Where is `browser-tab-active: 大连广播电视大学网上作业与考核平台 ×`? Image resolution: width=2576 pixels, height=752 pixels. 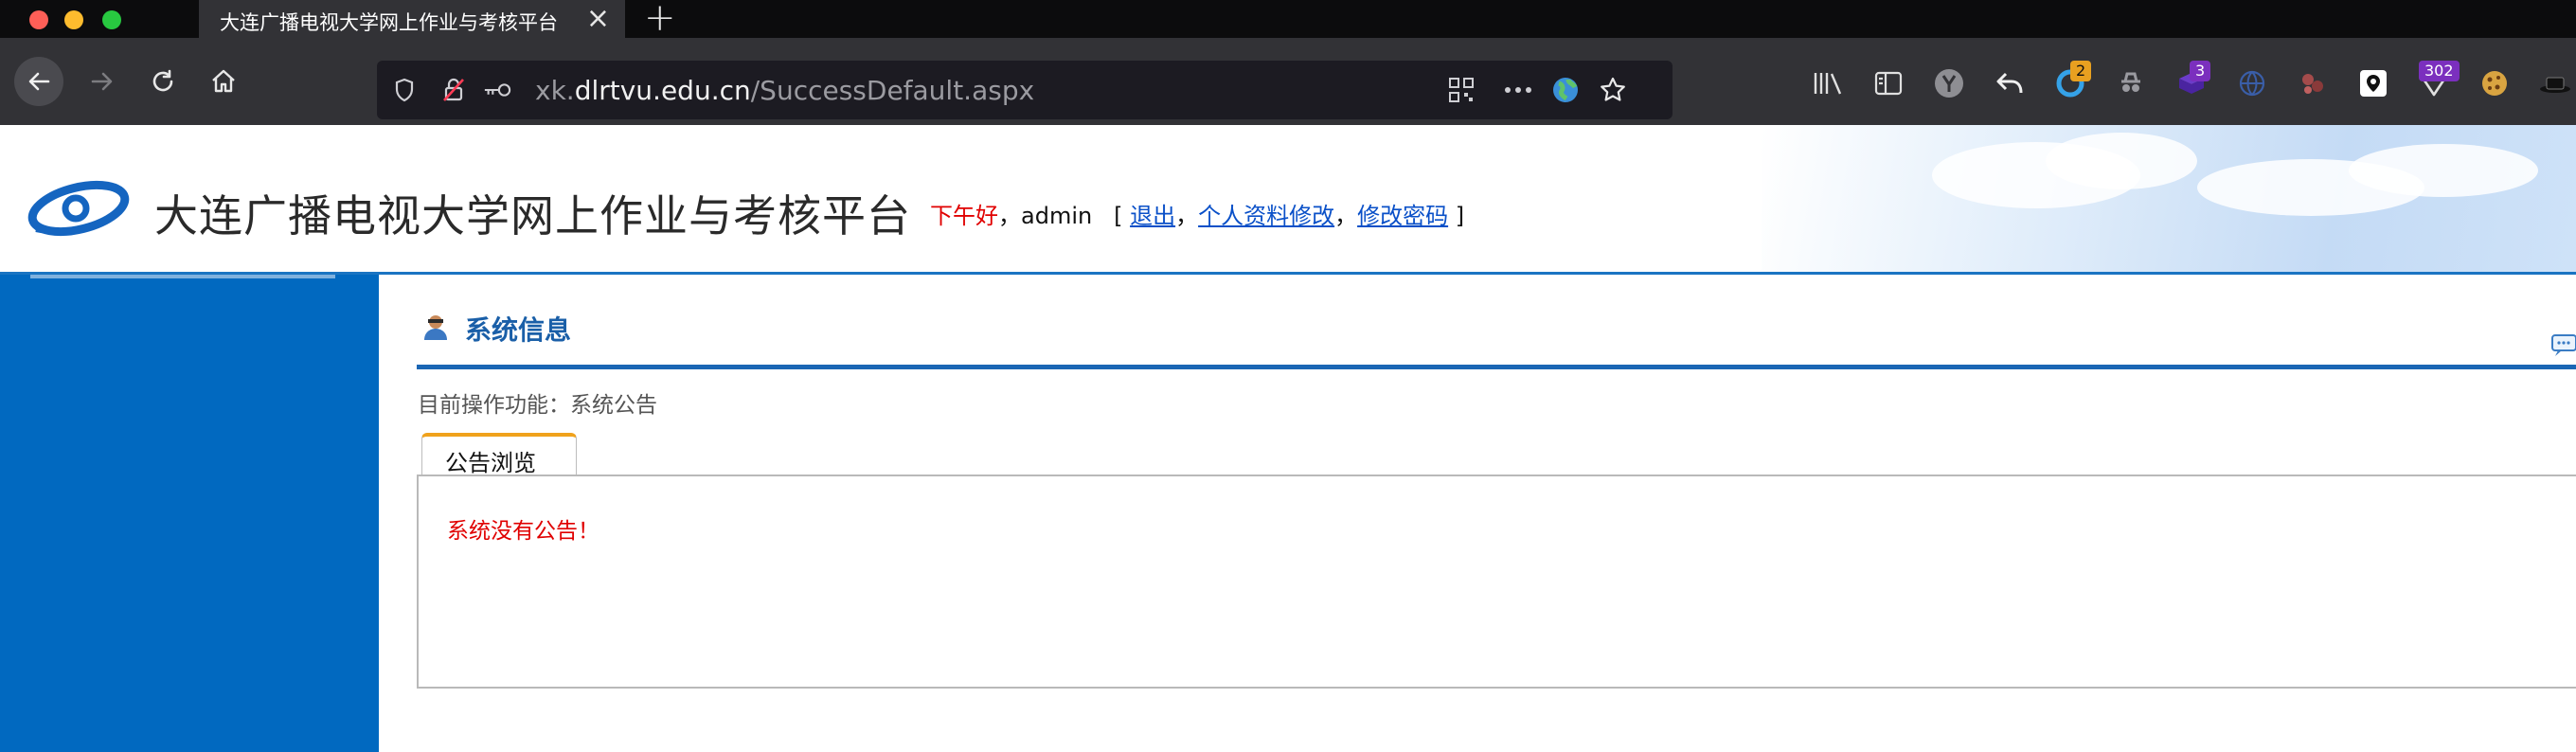 browser-tab-active: 大连广播电视大学网上作业与考核平台 × is located at coordinates (412, 19).